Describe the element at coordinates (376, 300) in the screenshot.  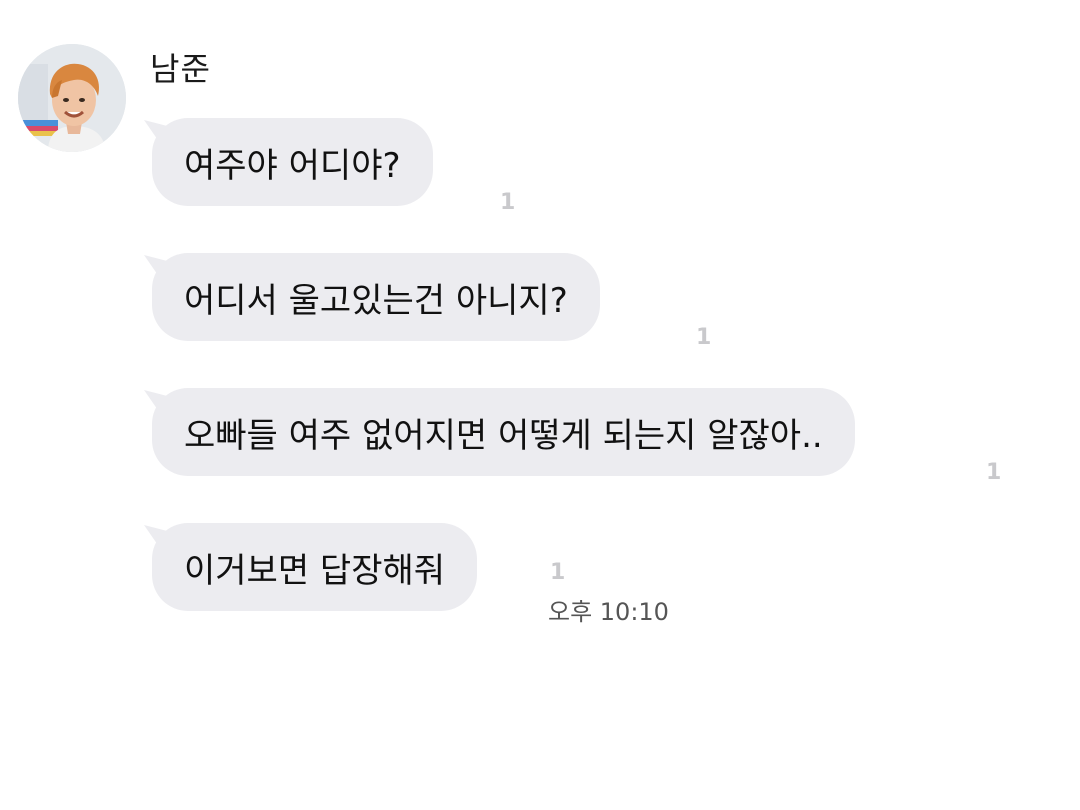
I see `message-text: 어디서 울고있는건 아니지?` at that location.